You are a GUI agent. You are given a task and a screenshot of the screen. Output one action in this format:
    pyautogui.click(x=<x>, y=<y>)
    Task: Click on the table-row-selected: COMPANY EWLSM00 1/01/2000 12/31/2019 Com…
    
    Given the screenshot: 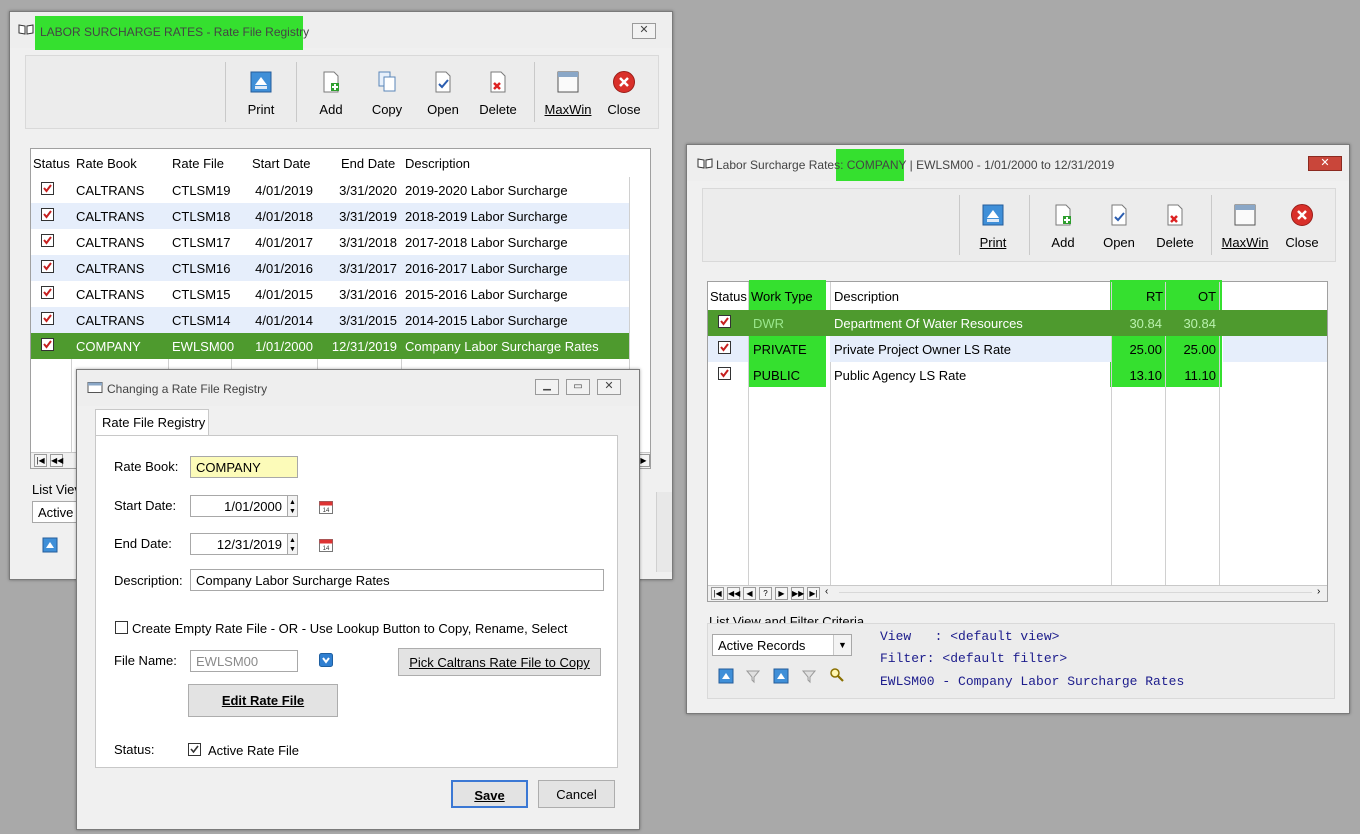 What is the action you would take?
    pyautogui.click(x=330, y=346)
    